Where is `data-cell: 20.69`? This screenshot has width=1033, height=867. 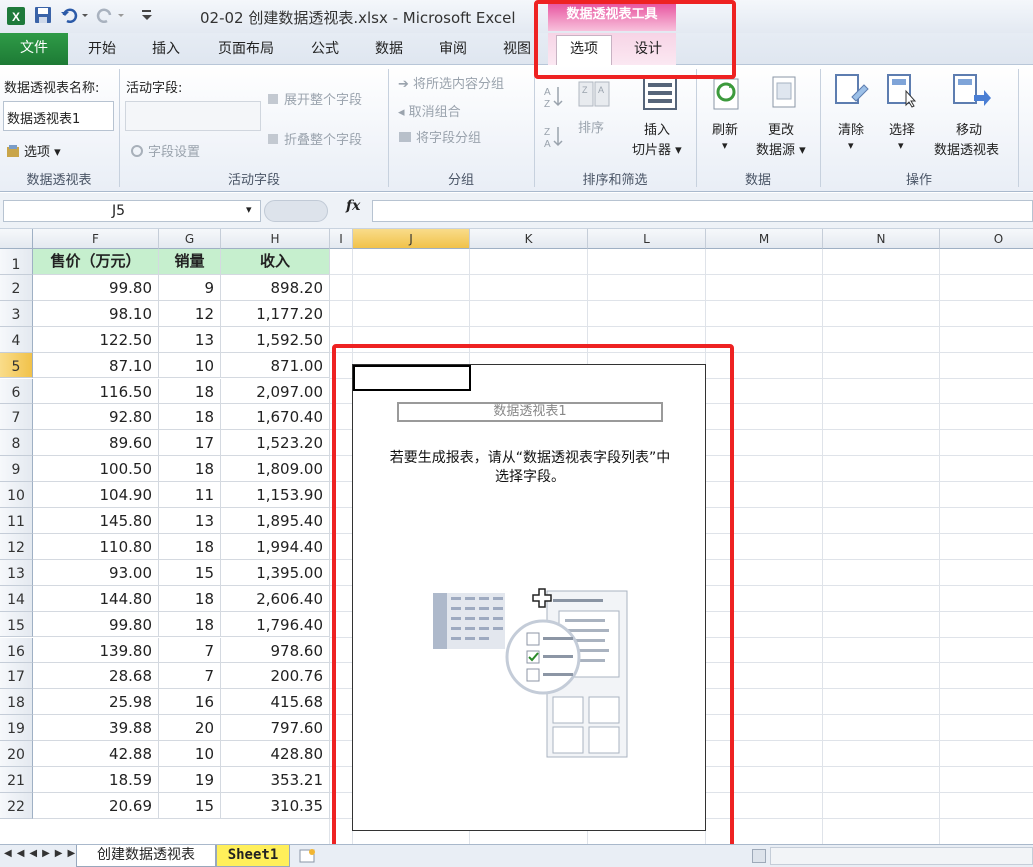
data-cell: 20.69 is located at coordinates (96, 805).